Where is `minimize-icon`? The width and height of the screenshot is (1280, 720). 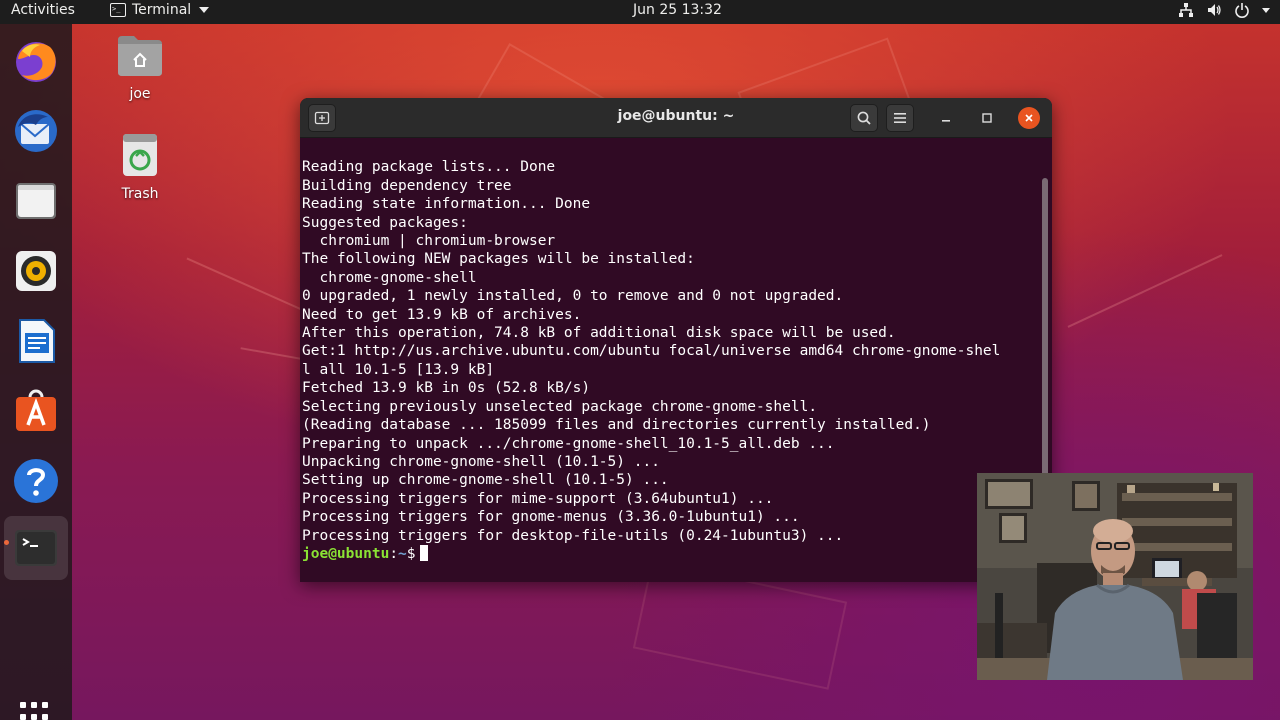 minimize-icon is located at coordinates (946, 121).